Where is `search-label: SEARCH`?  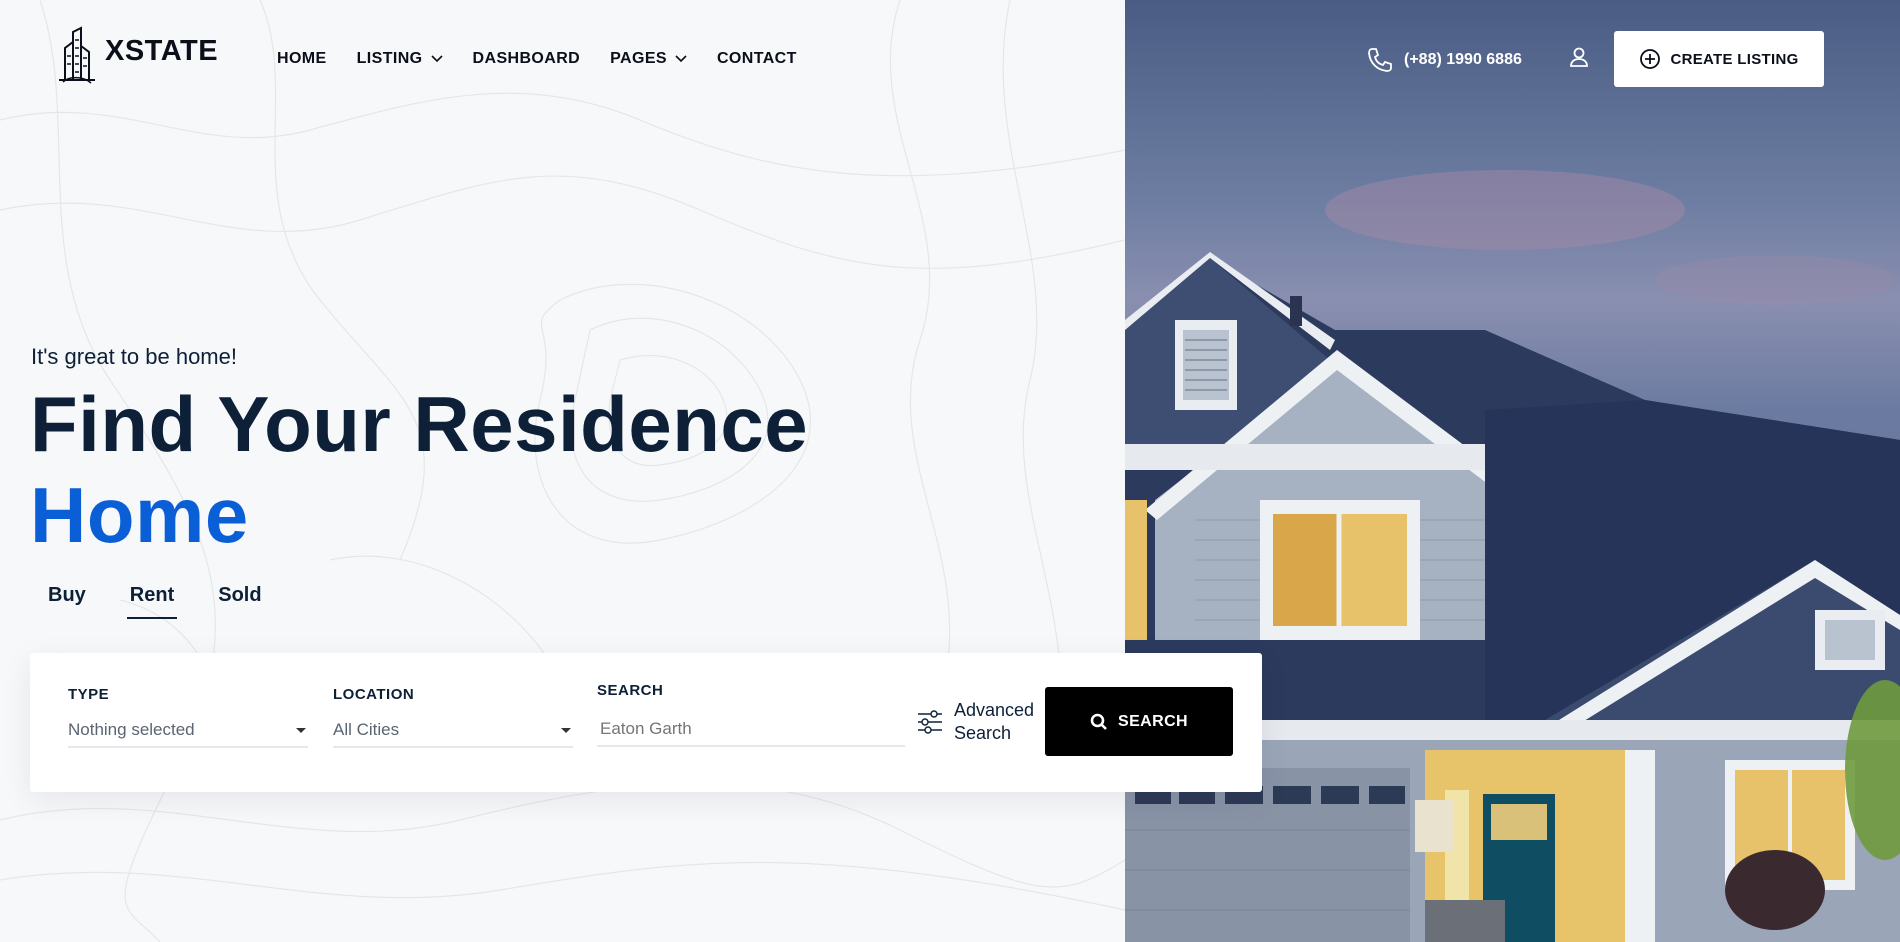
search-label: SEARCH is located at coordinates (630, 690).